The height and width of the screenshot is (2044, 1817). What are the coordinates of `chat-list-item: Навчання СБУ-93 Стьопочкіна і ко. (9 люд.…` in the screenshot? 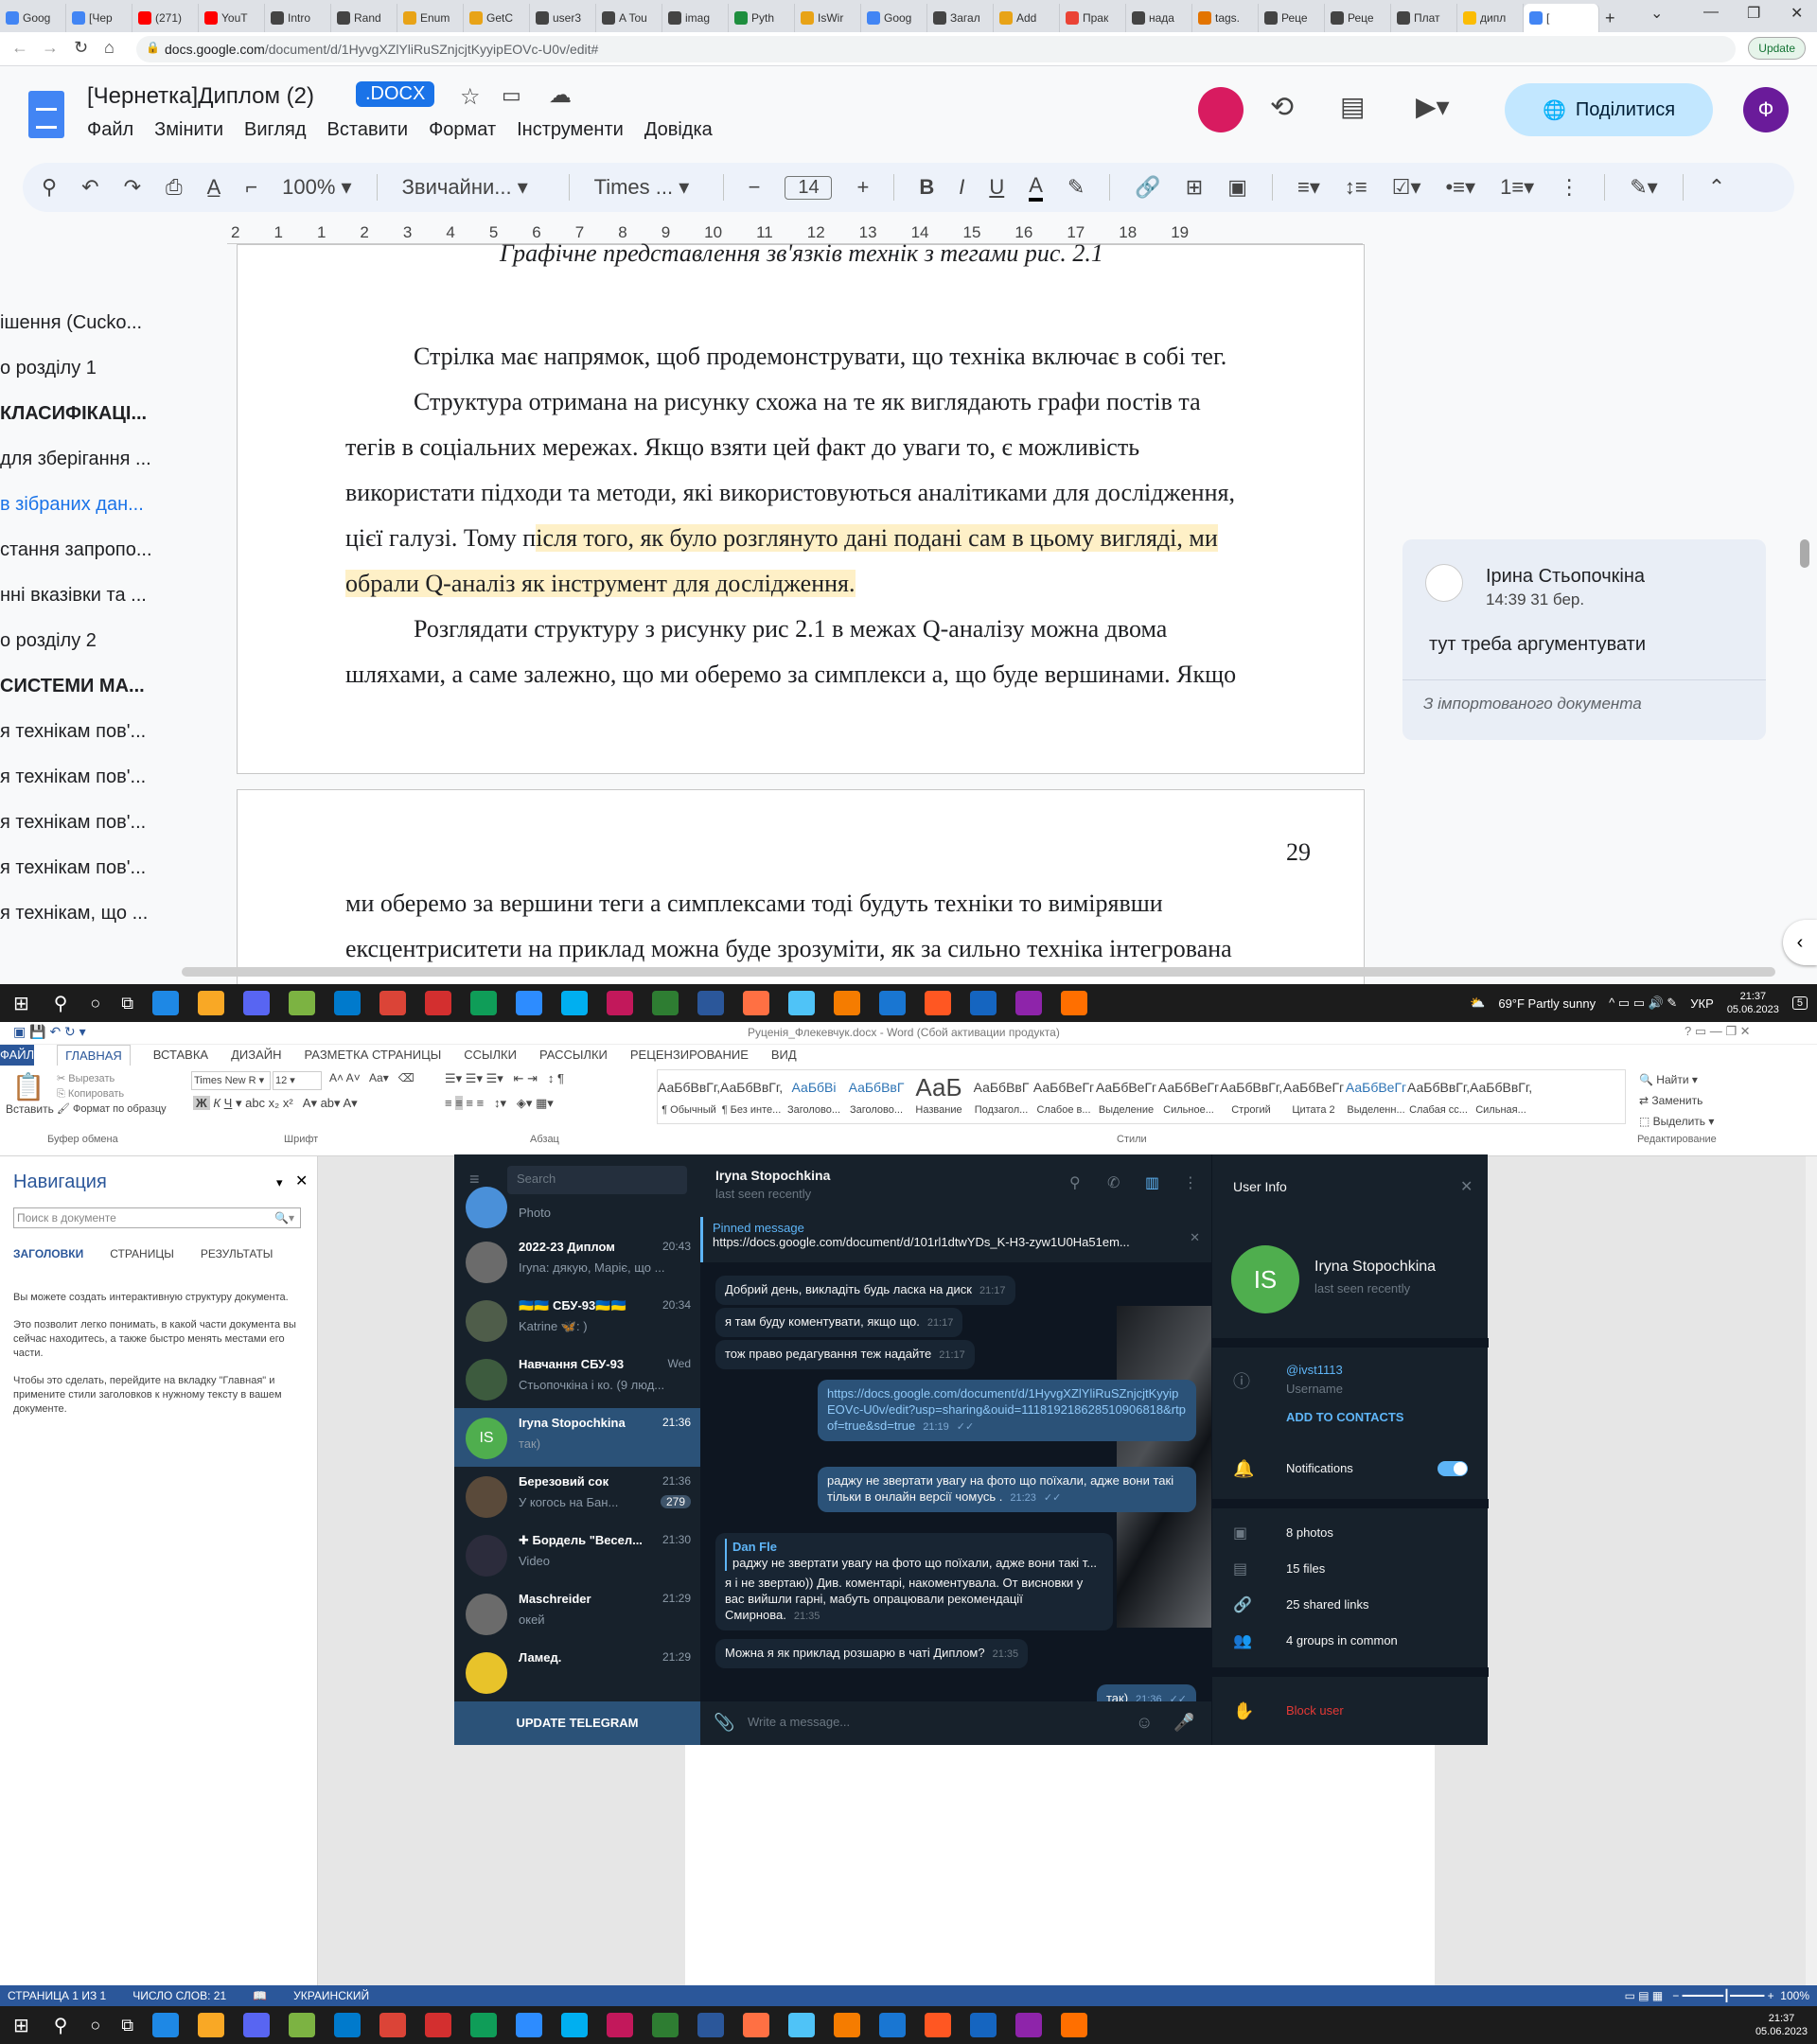 It's located at (577, 1378).